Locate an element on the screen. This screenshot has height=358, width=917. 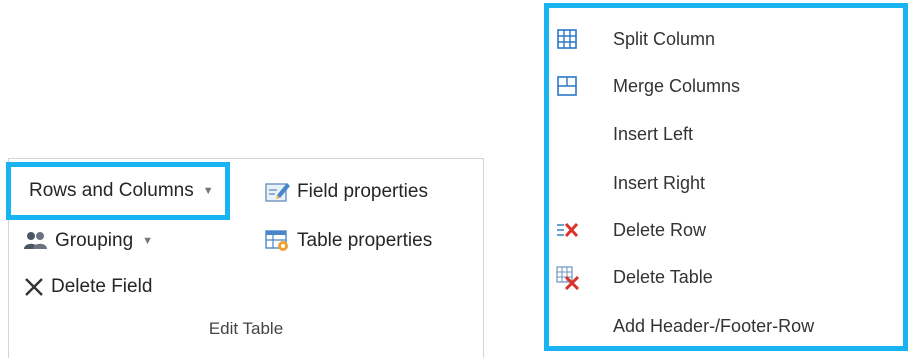
menu-item-label: Delete Row is located at coordinates (660, 229).